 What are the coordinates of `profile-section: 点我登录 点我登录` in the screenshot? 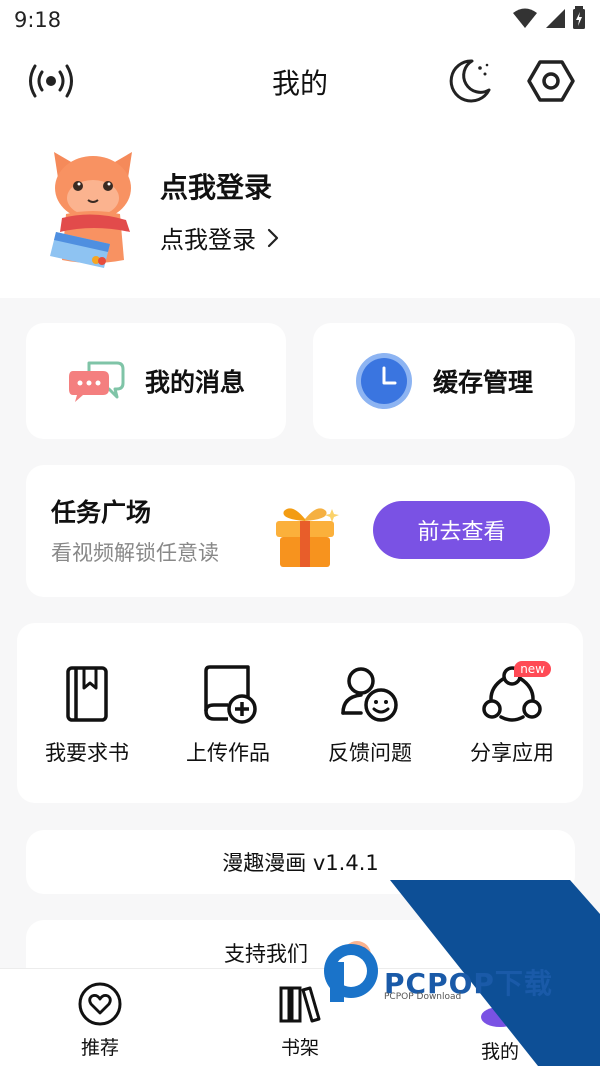 It's located at (300, 213).